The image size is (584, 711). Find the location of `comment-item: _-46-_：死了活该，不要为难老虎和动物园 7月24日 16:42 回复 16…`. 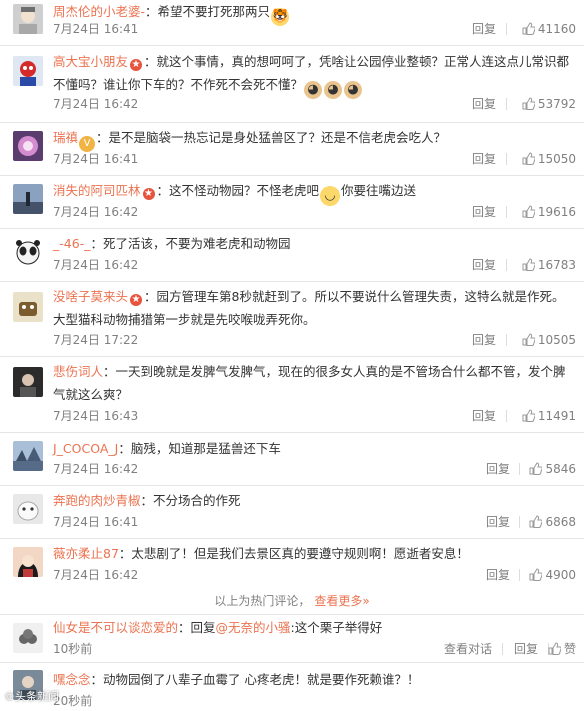

comment-item: _-46-_：死了活该，不要为难老虎和动物园 7月24日 16:42 回复 16… is located at coordinates (292, 255).